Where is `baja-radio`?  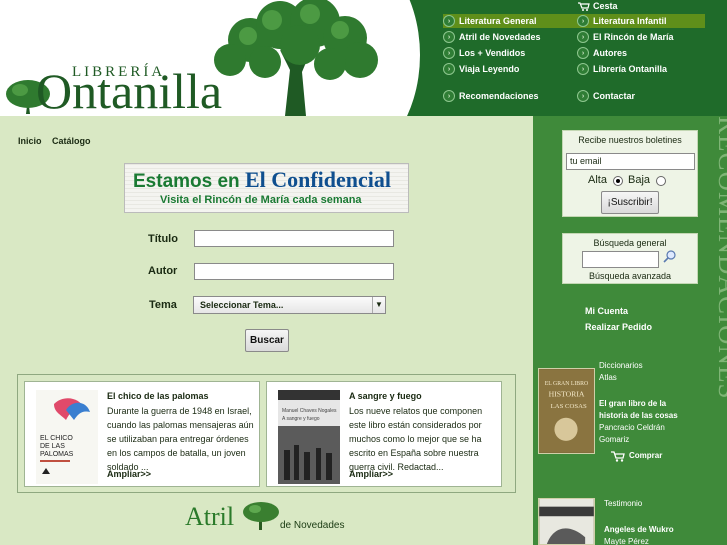 baja-radio is located at coordinates (661, 181).